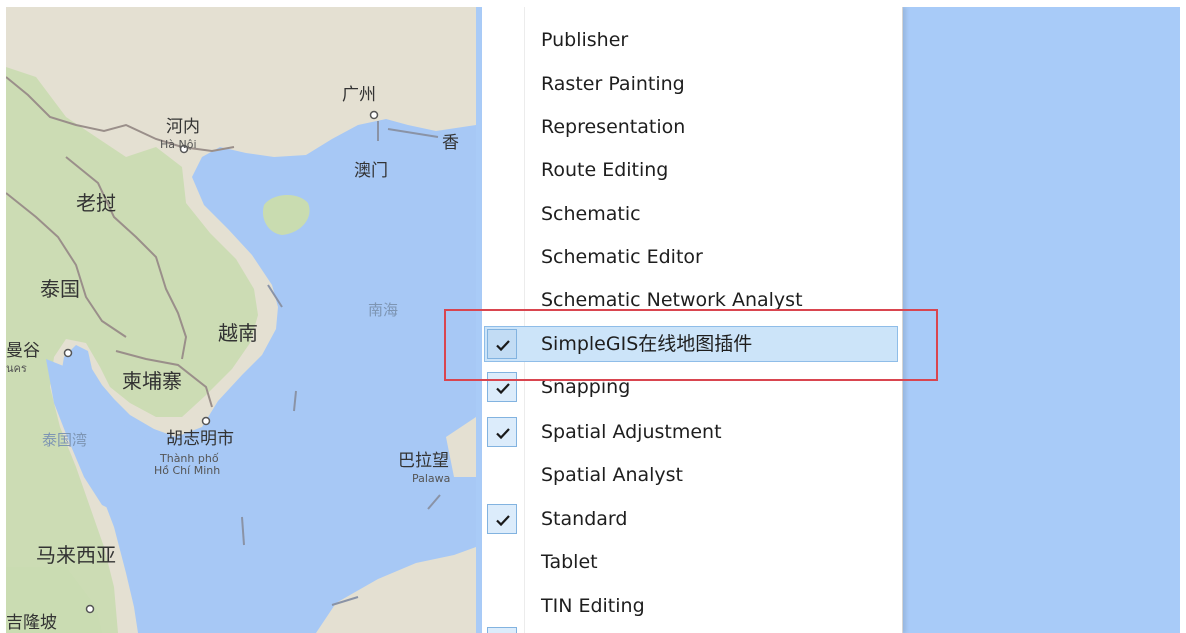 This screenshot has width=1186, height=633. Describe the element at coordinates (178, 144) in the screenshot. I see `label-hanoi-latin: Hà Nội` at that location.